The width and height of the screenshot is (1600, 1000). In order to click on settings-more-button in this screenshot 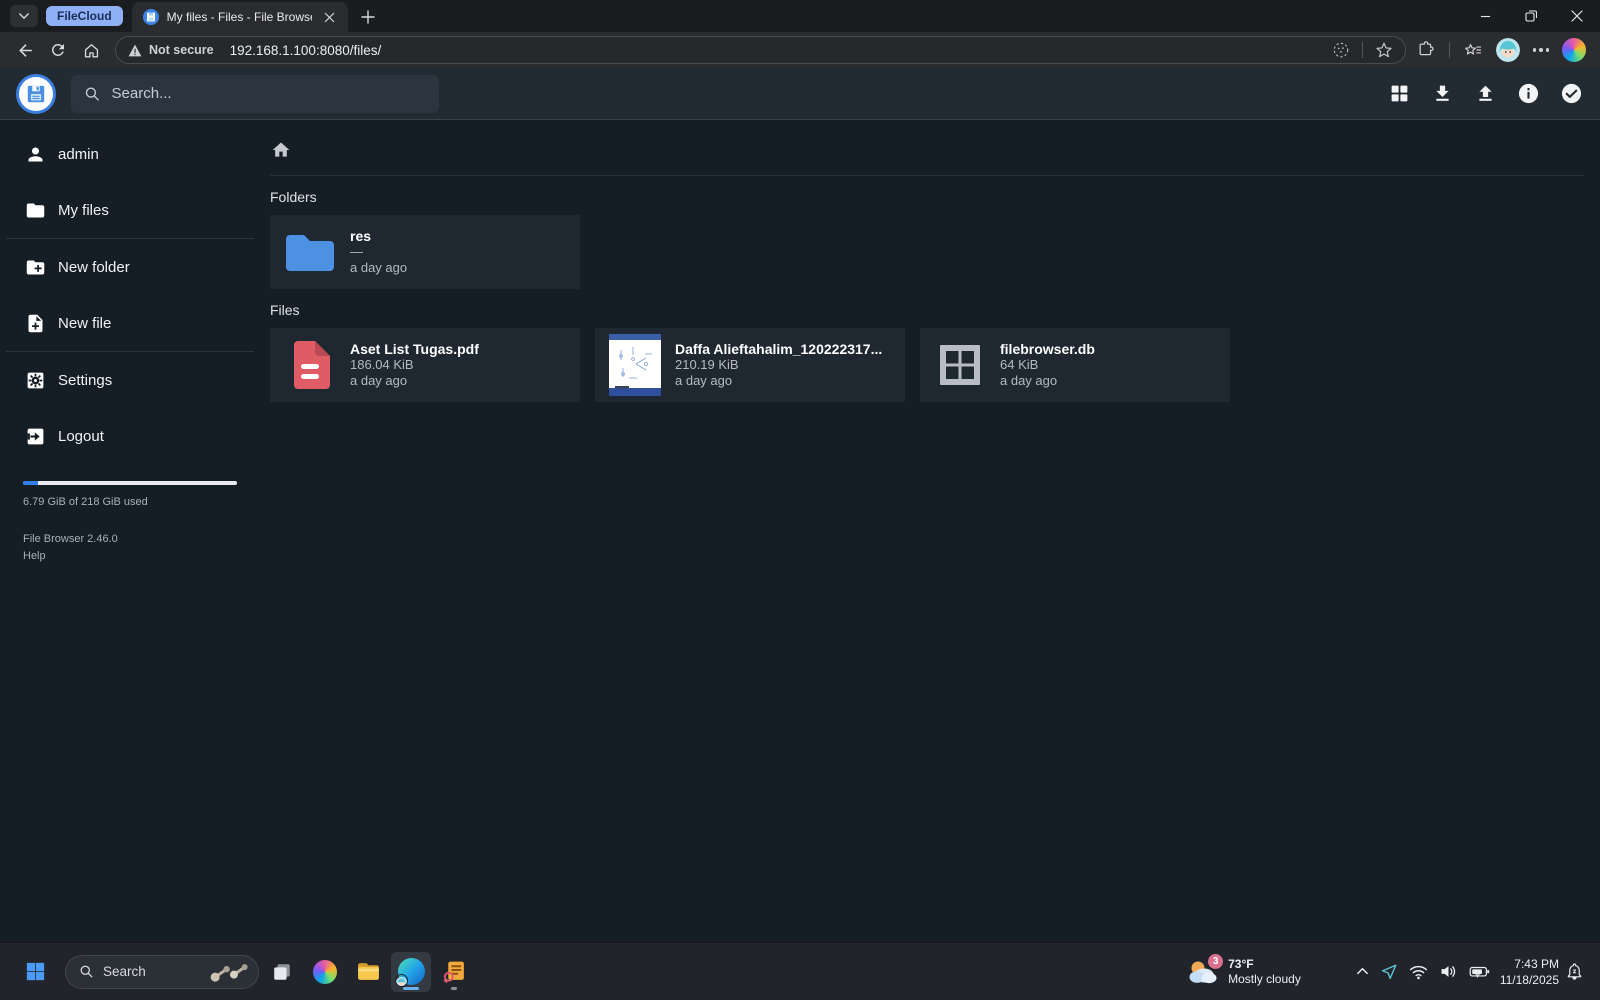, I will do `click(1540, 50)`.